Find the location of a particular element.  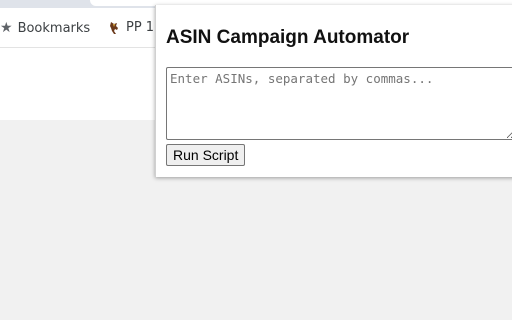

bookmark-label: Bookmarks is located at coordinates (54, 28).